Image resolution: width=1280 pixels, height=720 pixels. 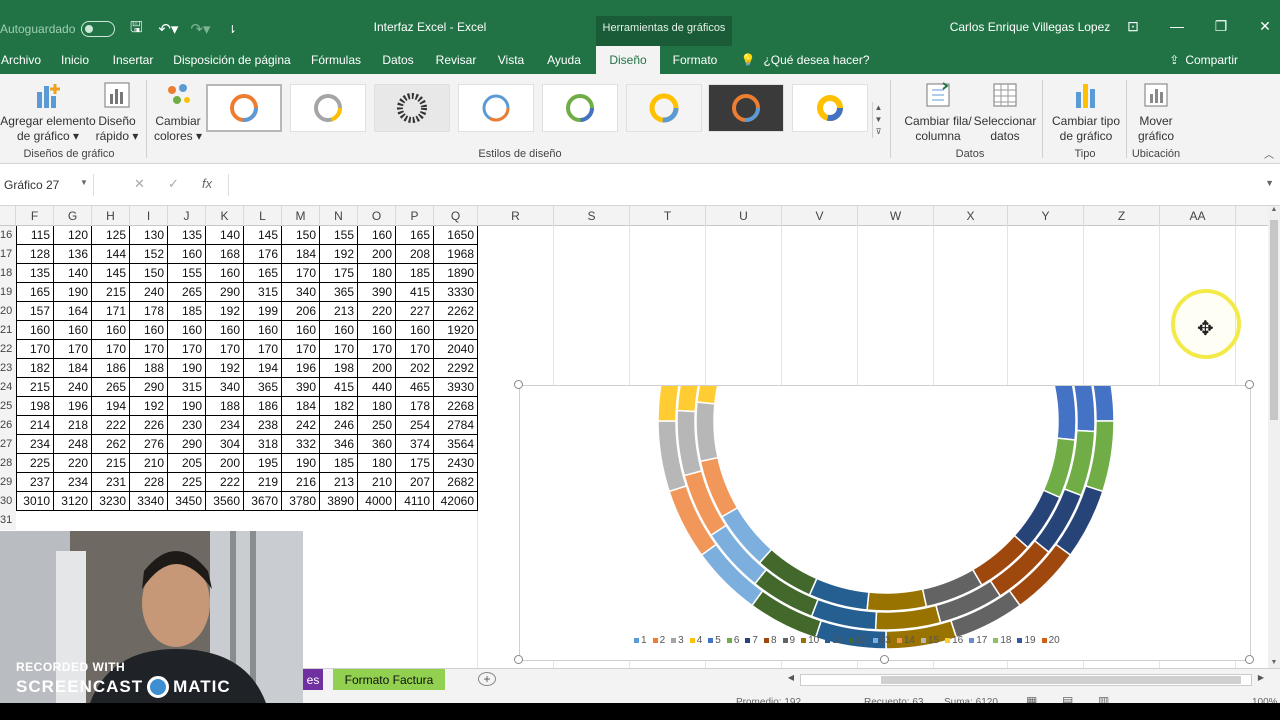 I want to click on cell: 1650, so click(x=456, y=235).